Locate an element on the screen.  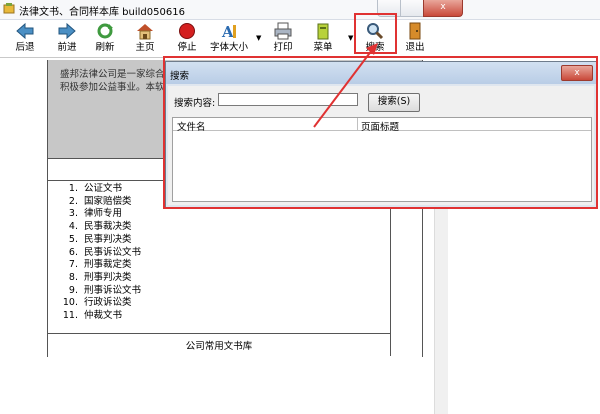
font-size-icon: A is located at coordinates (228, 31).